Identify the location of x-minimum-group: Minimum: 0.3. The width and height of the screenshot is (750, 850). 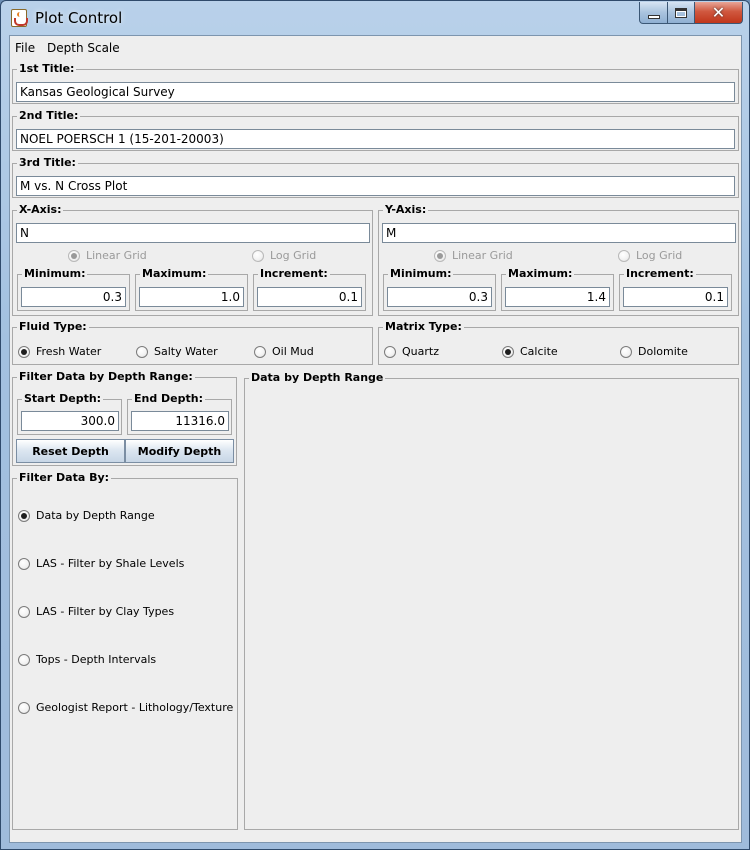
(73, 289).